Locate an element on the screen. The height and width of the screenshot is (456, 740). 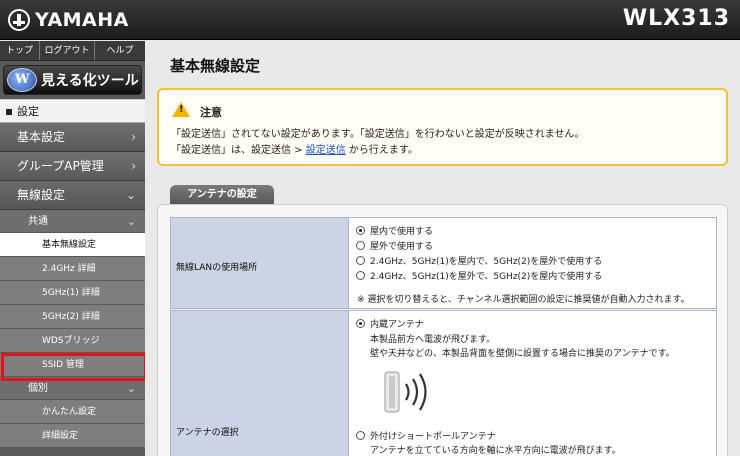
nav-item-5ghz2-detail: 5GHz(2) 詳細 is located at coordinates (72, 317).